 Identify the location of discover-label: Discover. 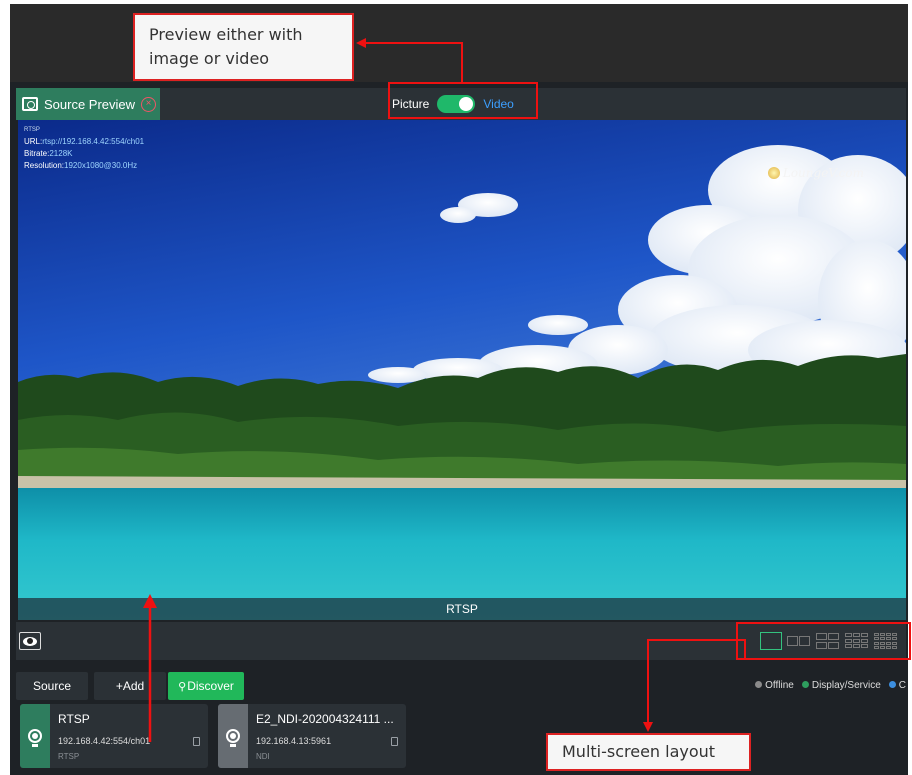
(210, 686).